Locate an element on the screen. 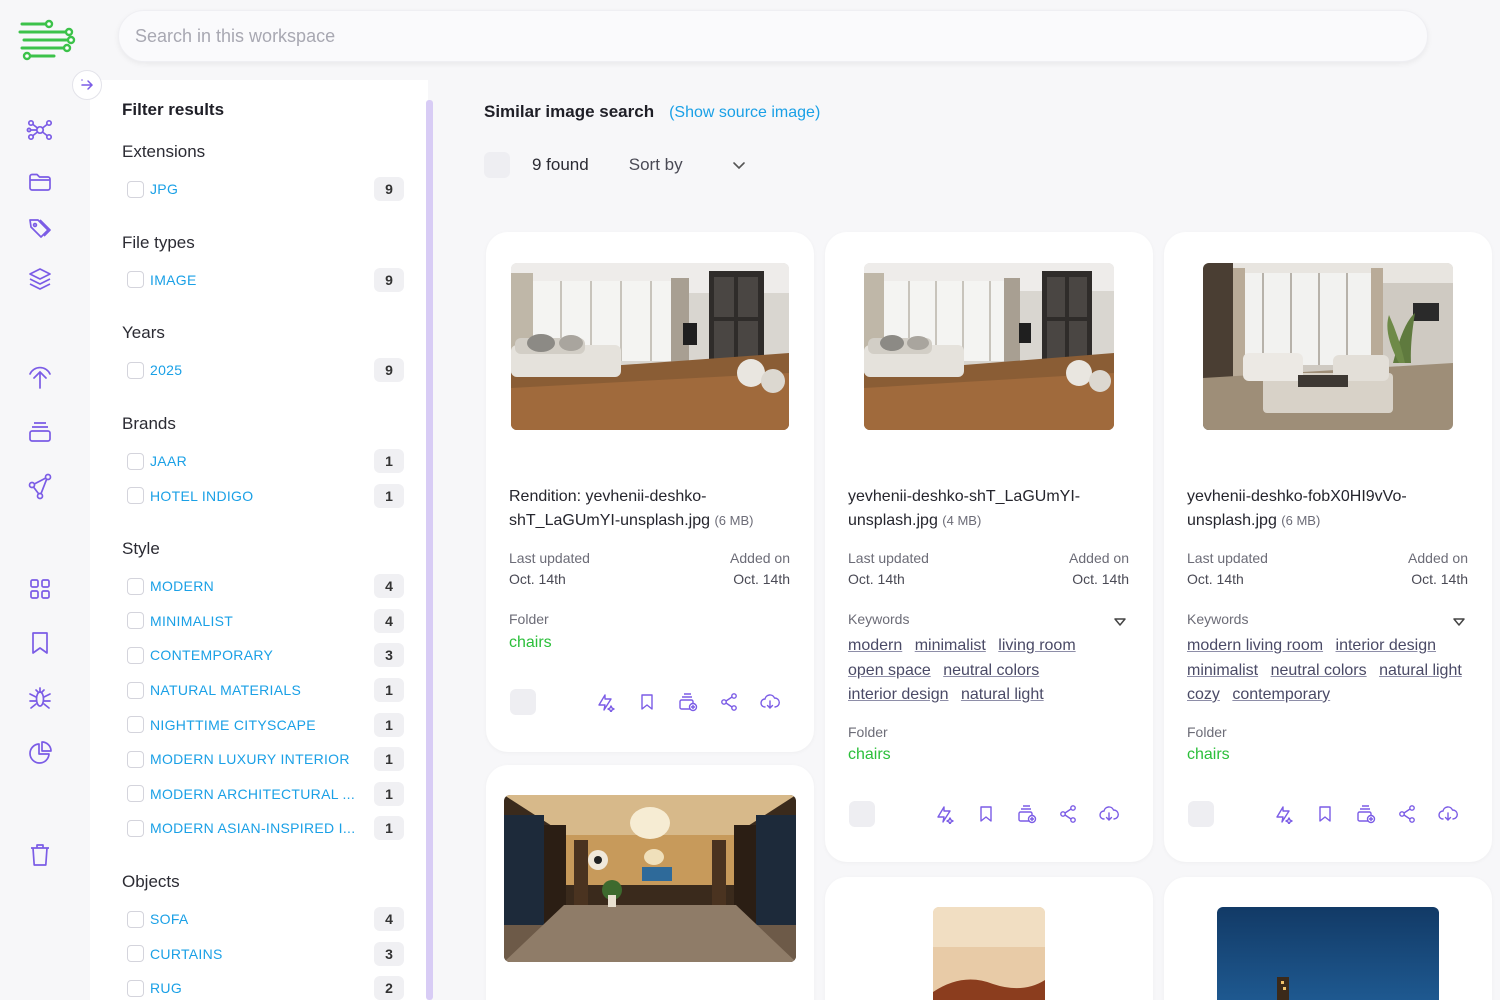  filter-option: 2025 9 is located at coordinates (263, 370).